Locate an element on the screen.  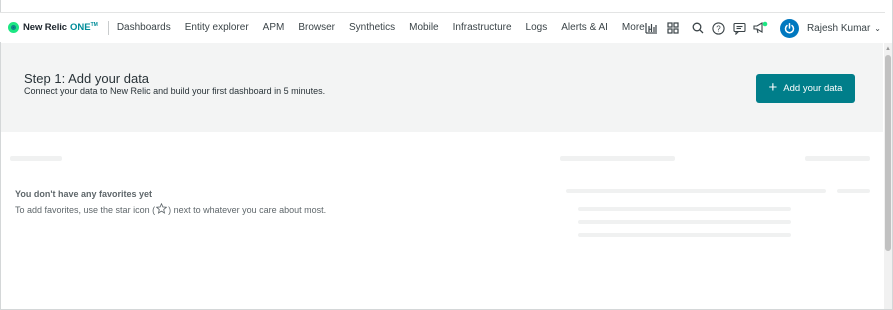
help-icon: ? is located at coordinates (719, 28).